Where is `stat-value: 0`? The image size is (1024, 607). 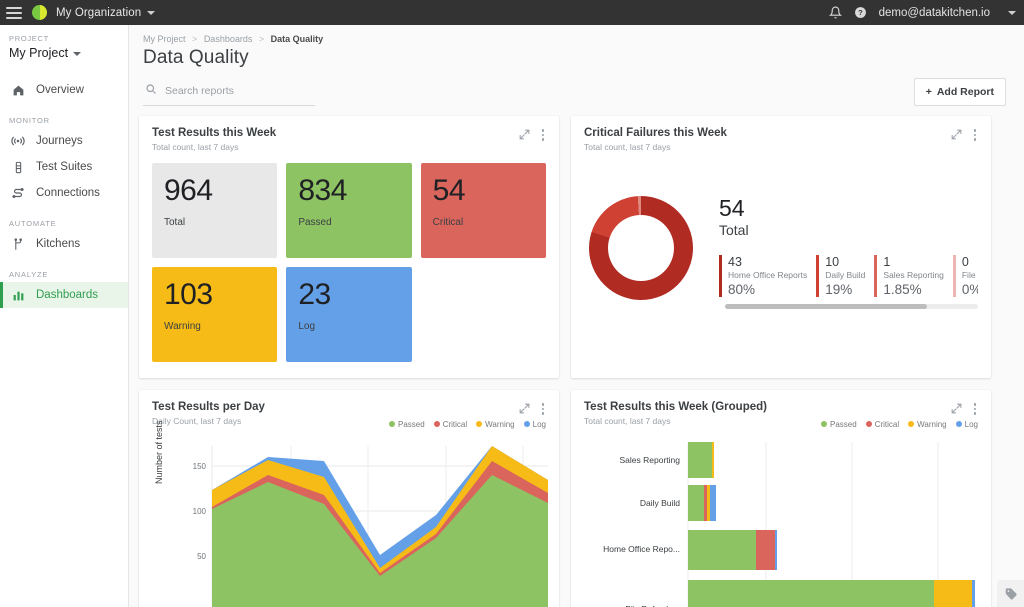 stat-value: 0 is located at coordinates (965, 262).